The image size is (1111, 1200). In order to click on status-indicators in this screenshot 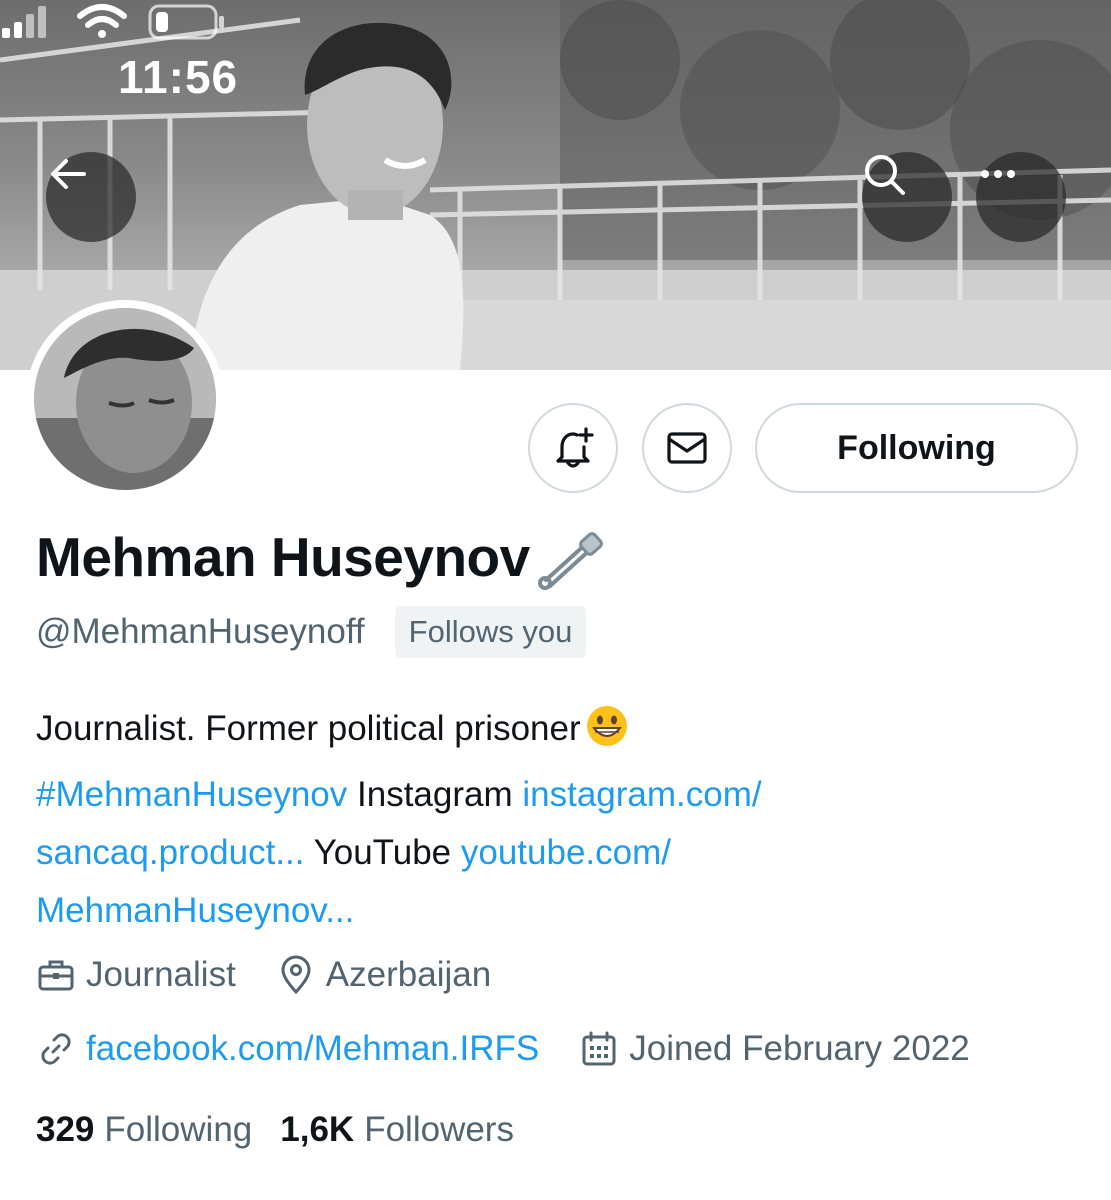, I will do `click(113, 22)`.